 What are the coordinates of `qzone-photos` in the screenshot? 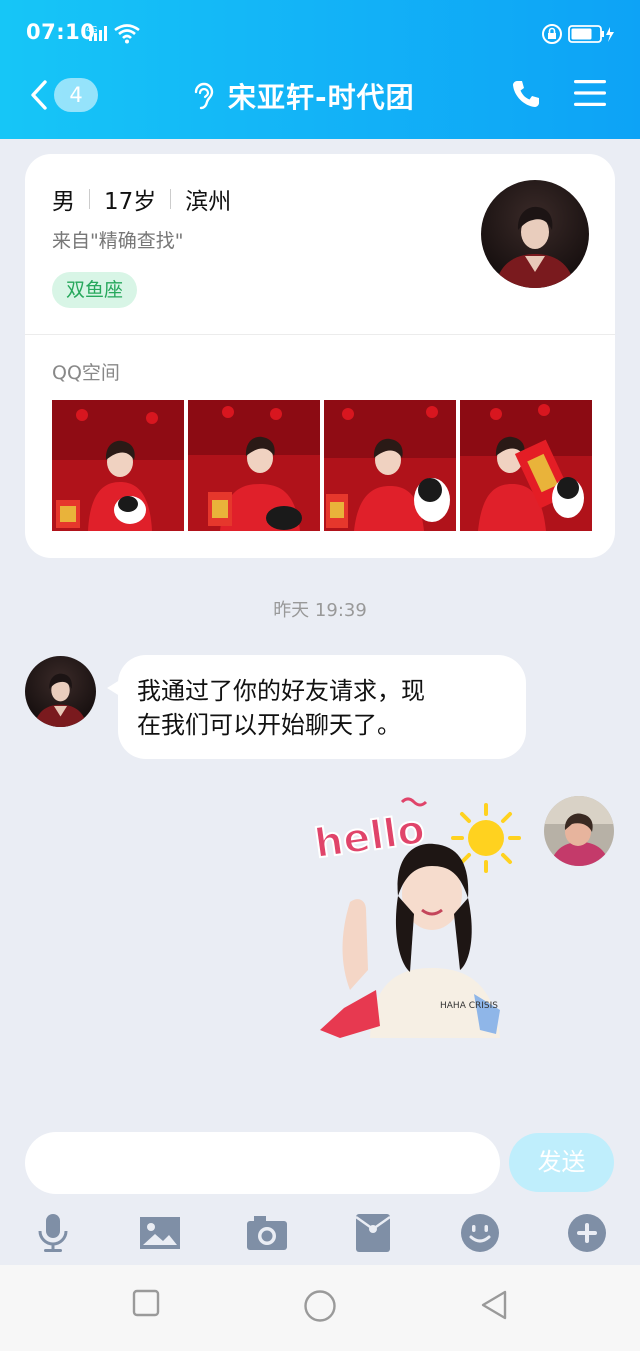 It's located at (322, 465).